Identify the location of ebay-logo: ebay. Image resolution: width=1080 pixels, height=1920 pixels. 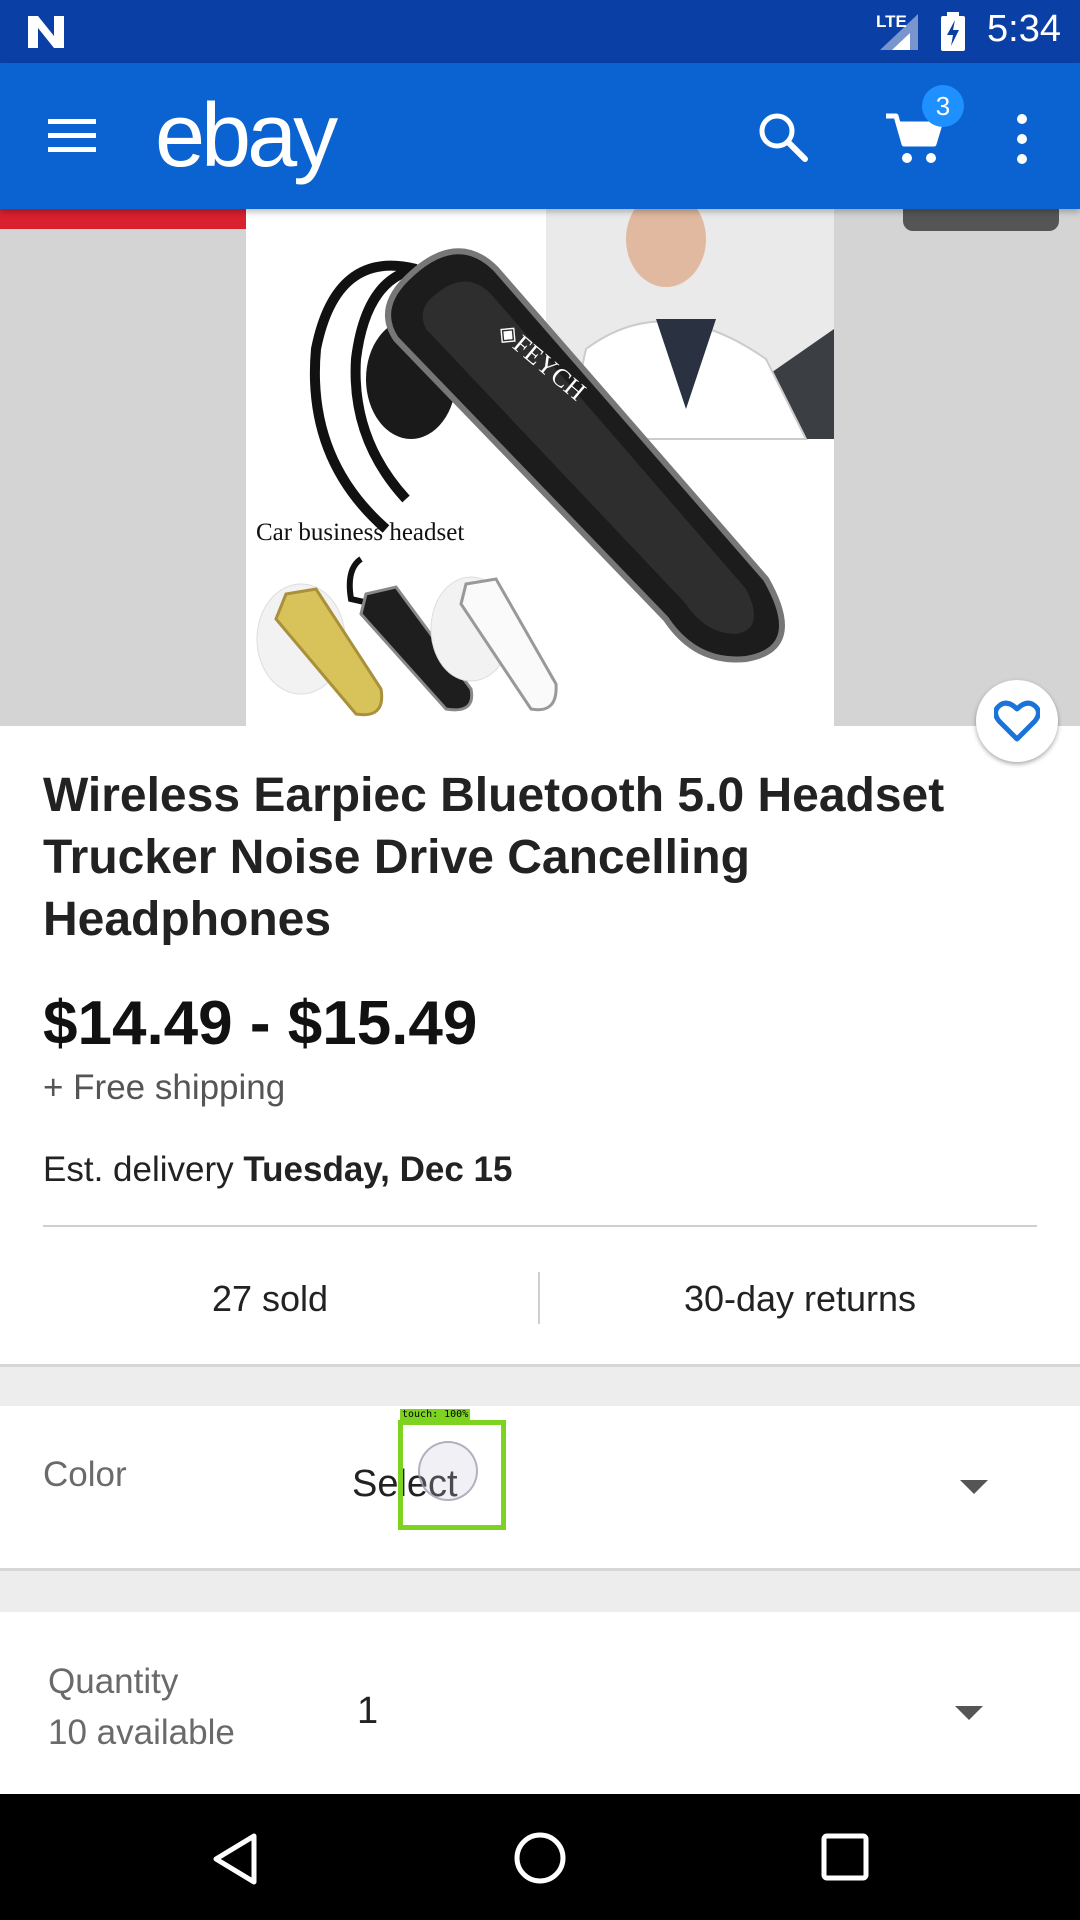
(246, 136).